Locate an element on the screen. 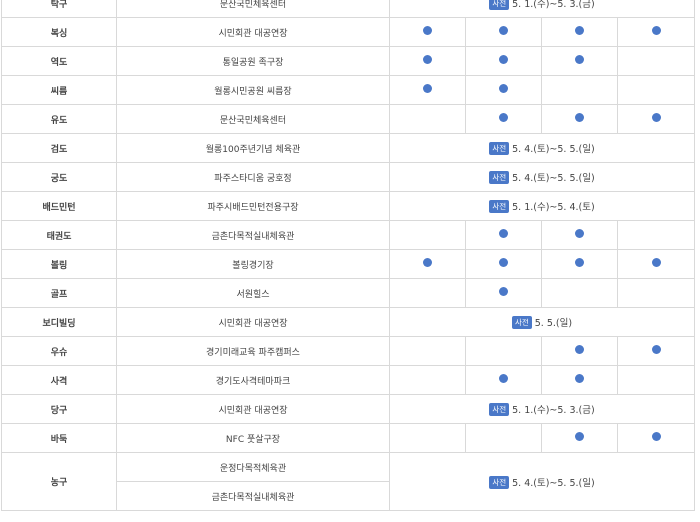  pre-event-cell: 사전 5. 4.(토)~5. 5.(일) is located at coordinates (542, 481).